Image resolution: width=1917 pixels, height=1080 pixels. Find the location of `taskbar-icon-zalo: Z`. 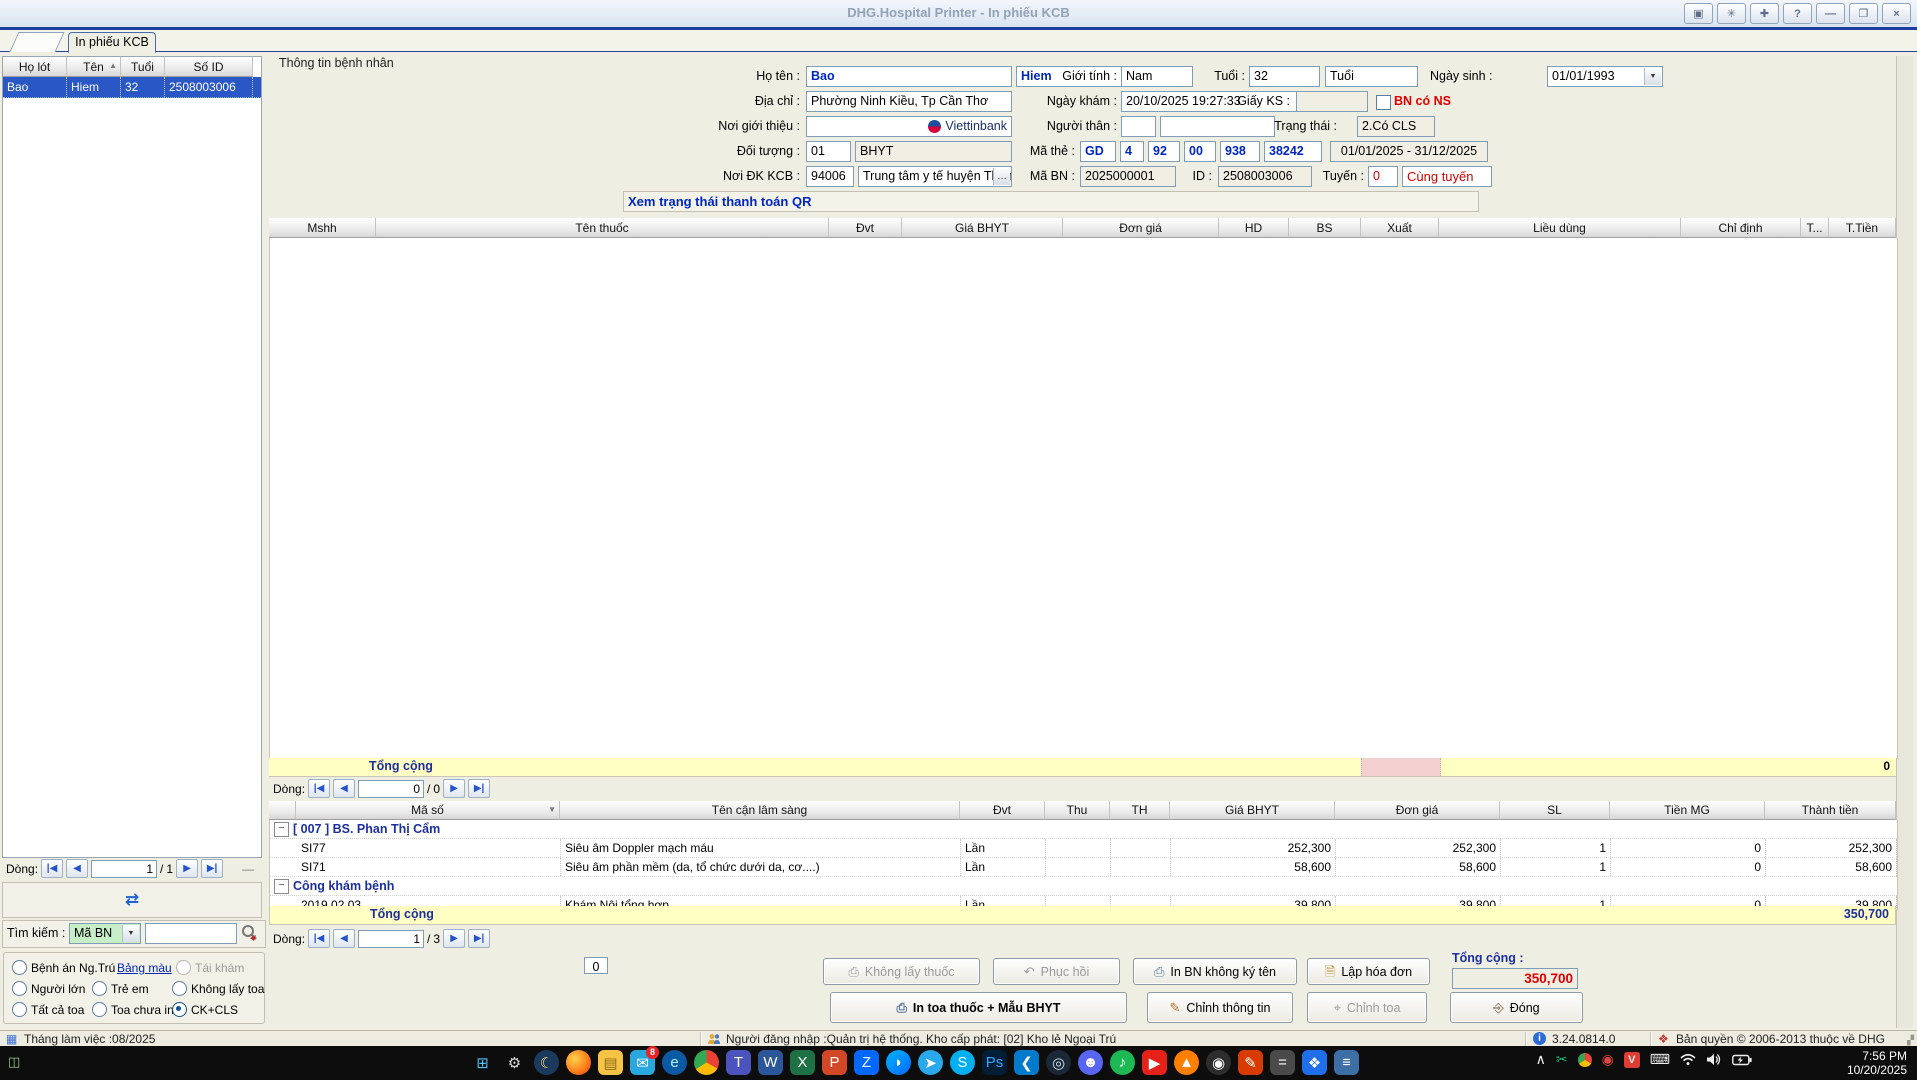

taskbar-icon-zalo: Z is located at coordinates (866, 1062).